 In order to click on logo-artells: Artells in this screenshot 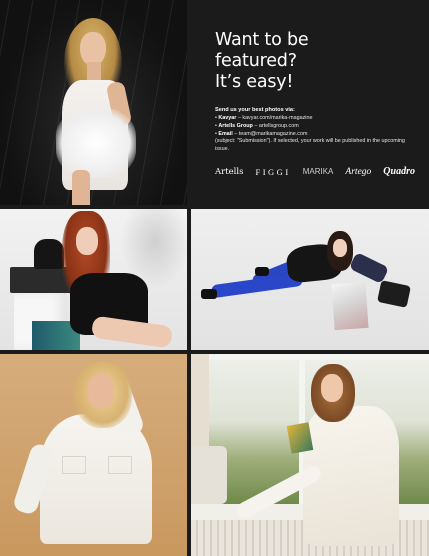, I will do `click(229, 171)`.